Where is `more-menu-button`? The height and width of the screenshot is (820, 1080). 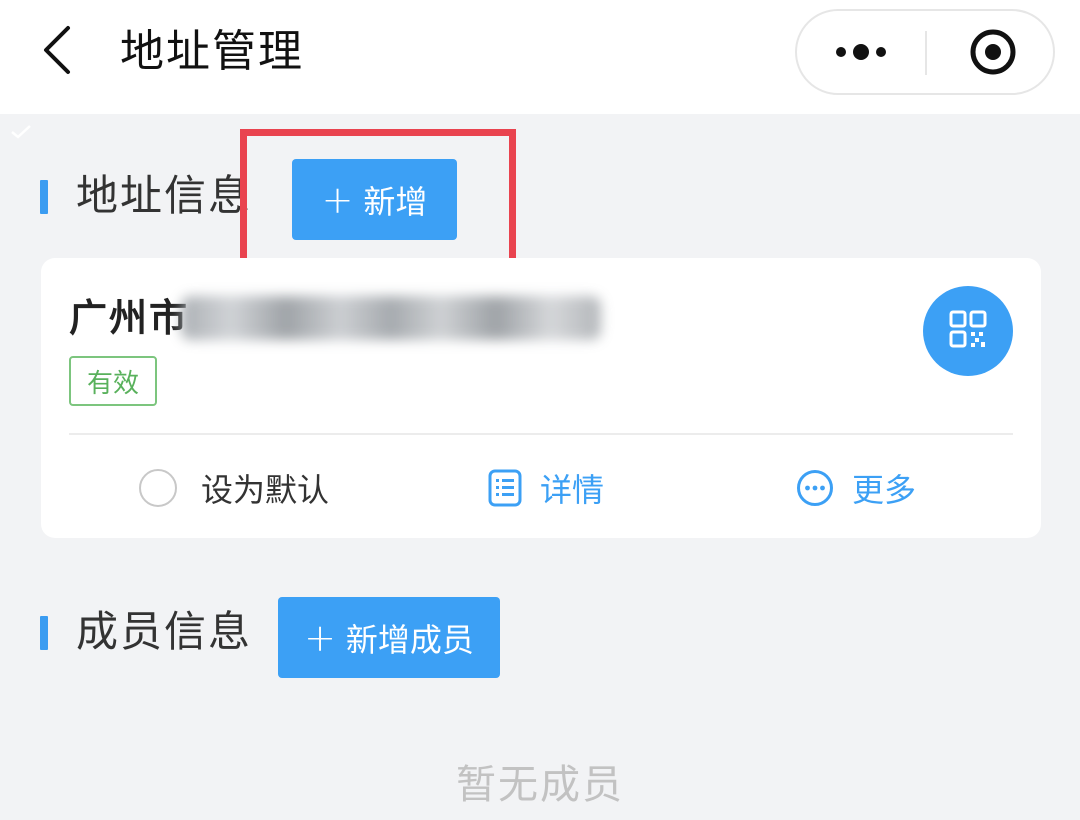
more-menu-button is located at coordinates (861, 52).